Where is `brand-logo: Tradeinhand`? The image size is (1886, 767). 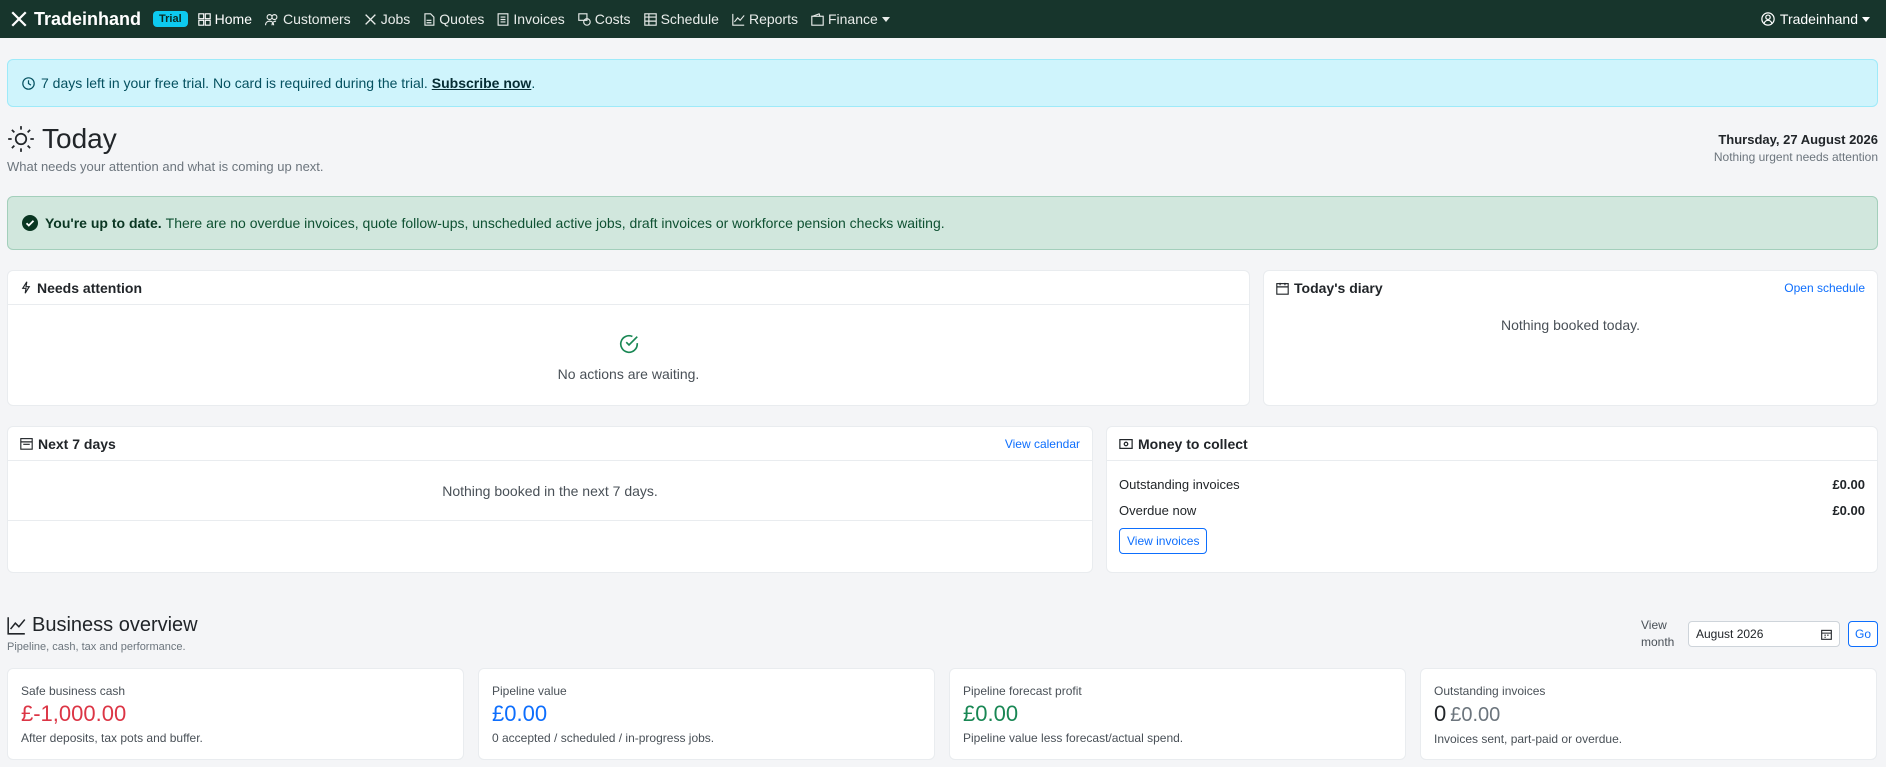 brand-logo: Tradeinhand is located at coordinates (75, 19).